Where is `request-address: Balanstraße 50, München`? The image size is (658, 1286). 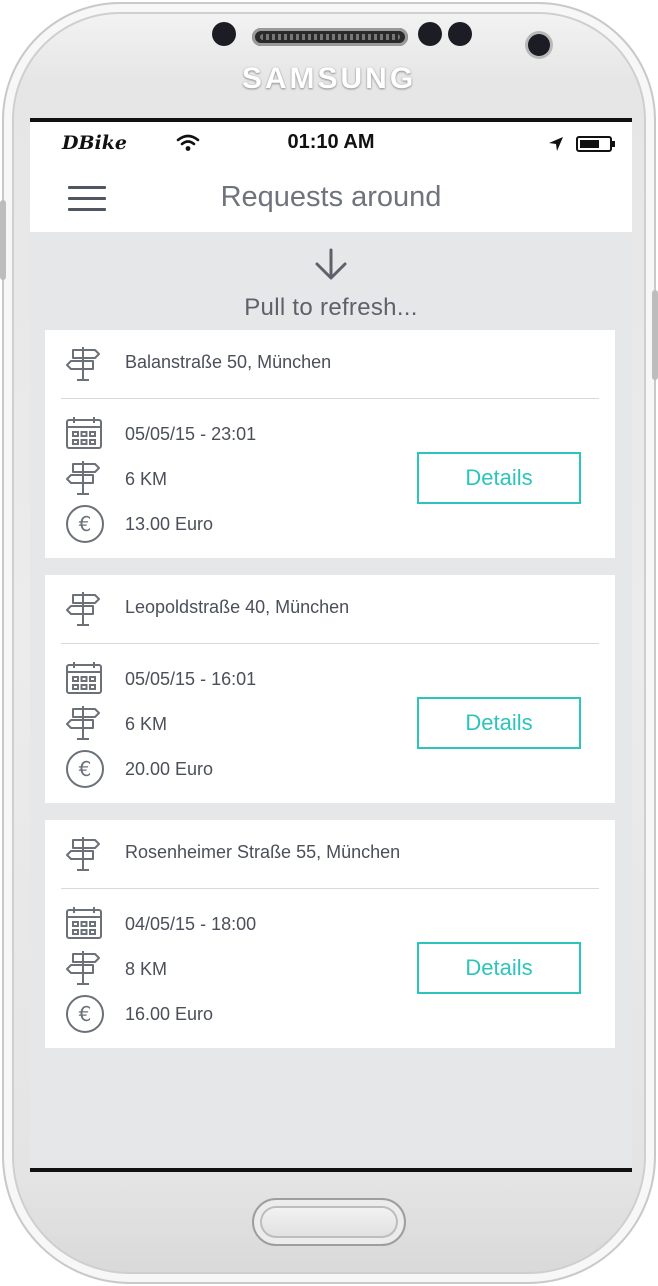
request-address: Balanstraße 50, München is located at coordinates (228, 362).